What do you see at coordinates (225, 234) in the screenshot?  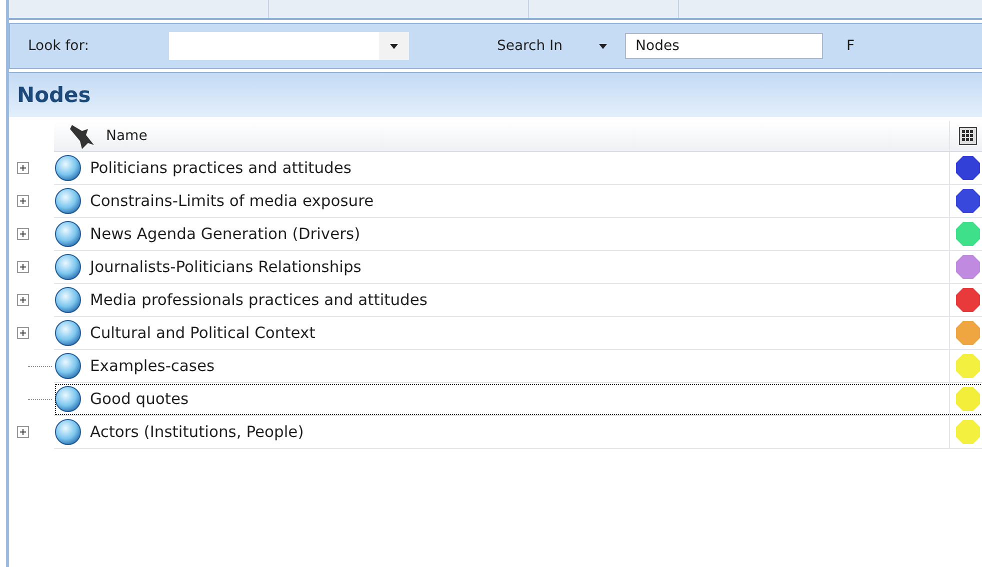 I see `node-name: News Agenda Generation (Drivers)` at bounding box center [225, 234].